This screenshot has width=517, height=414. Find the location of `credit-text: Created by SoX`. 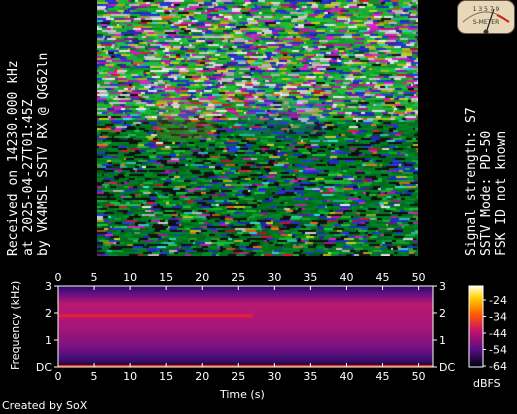

credit-text: Created by SoX is located at coordinates (45, 405).